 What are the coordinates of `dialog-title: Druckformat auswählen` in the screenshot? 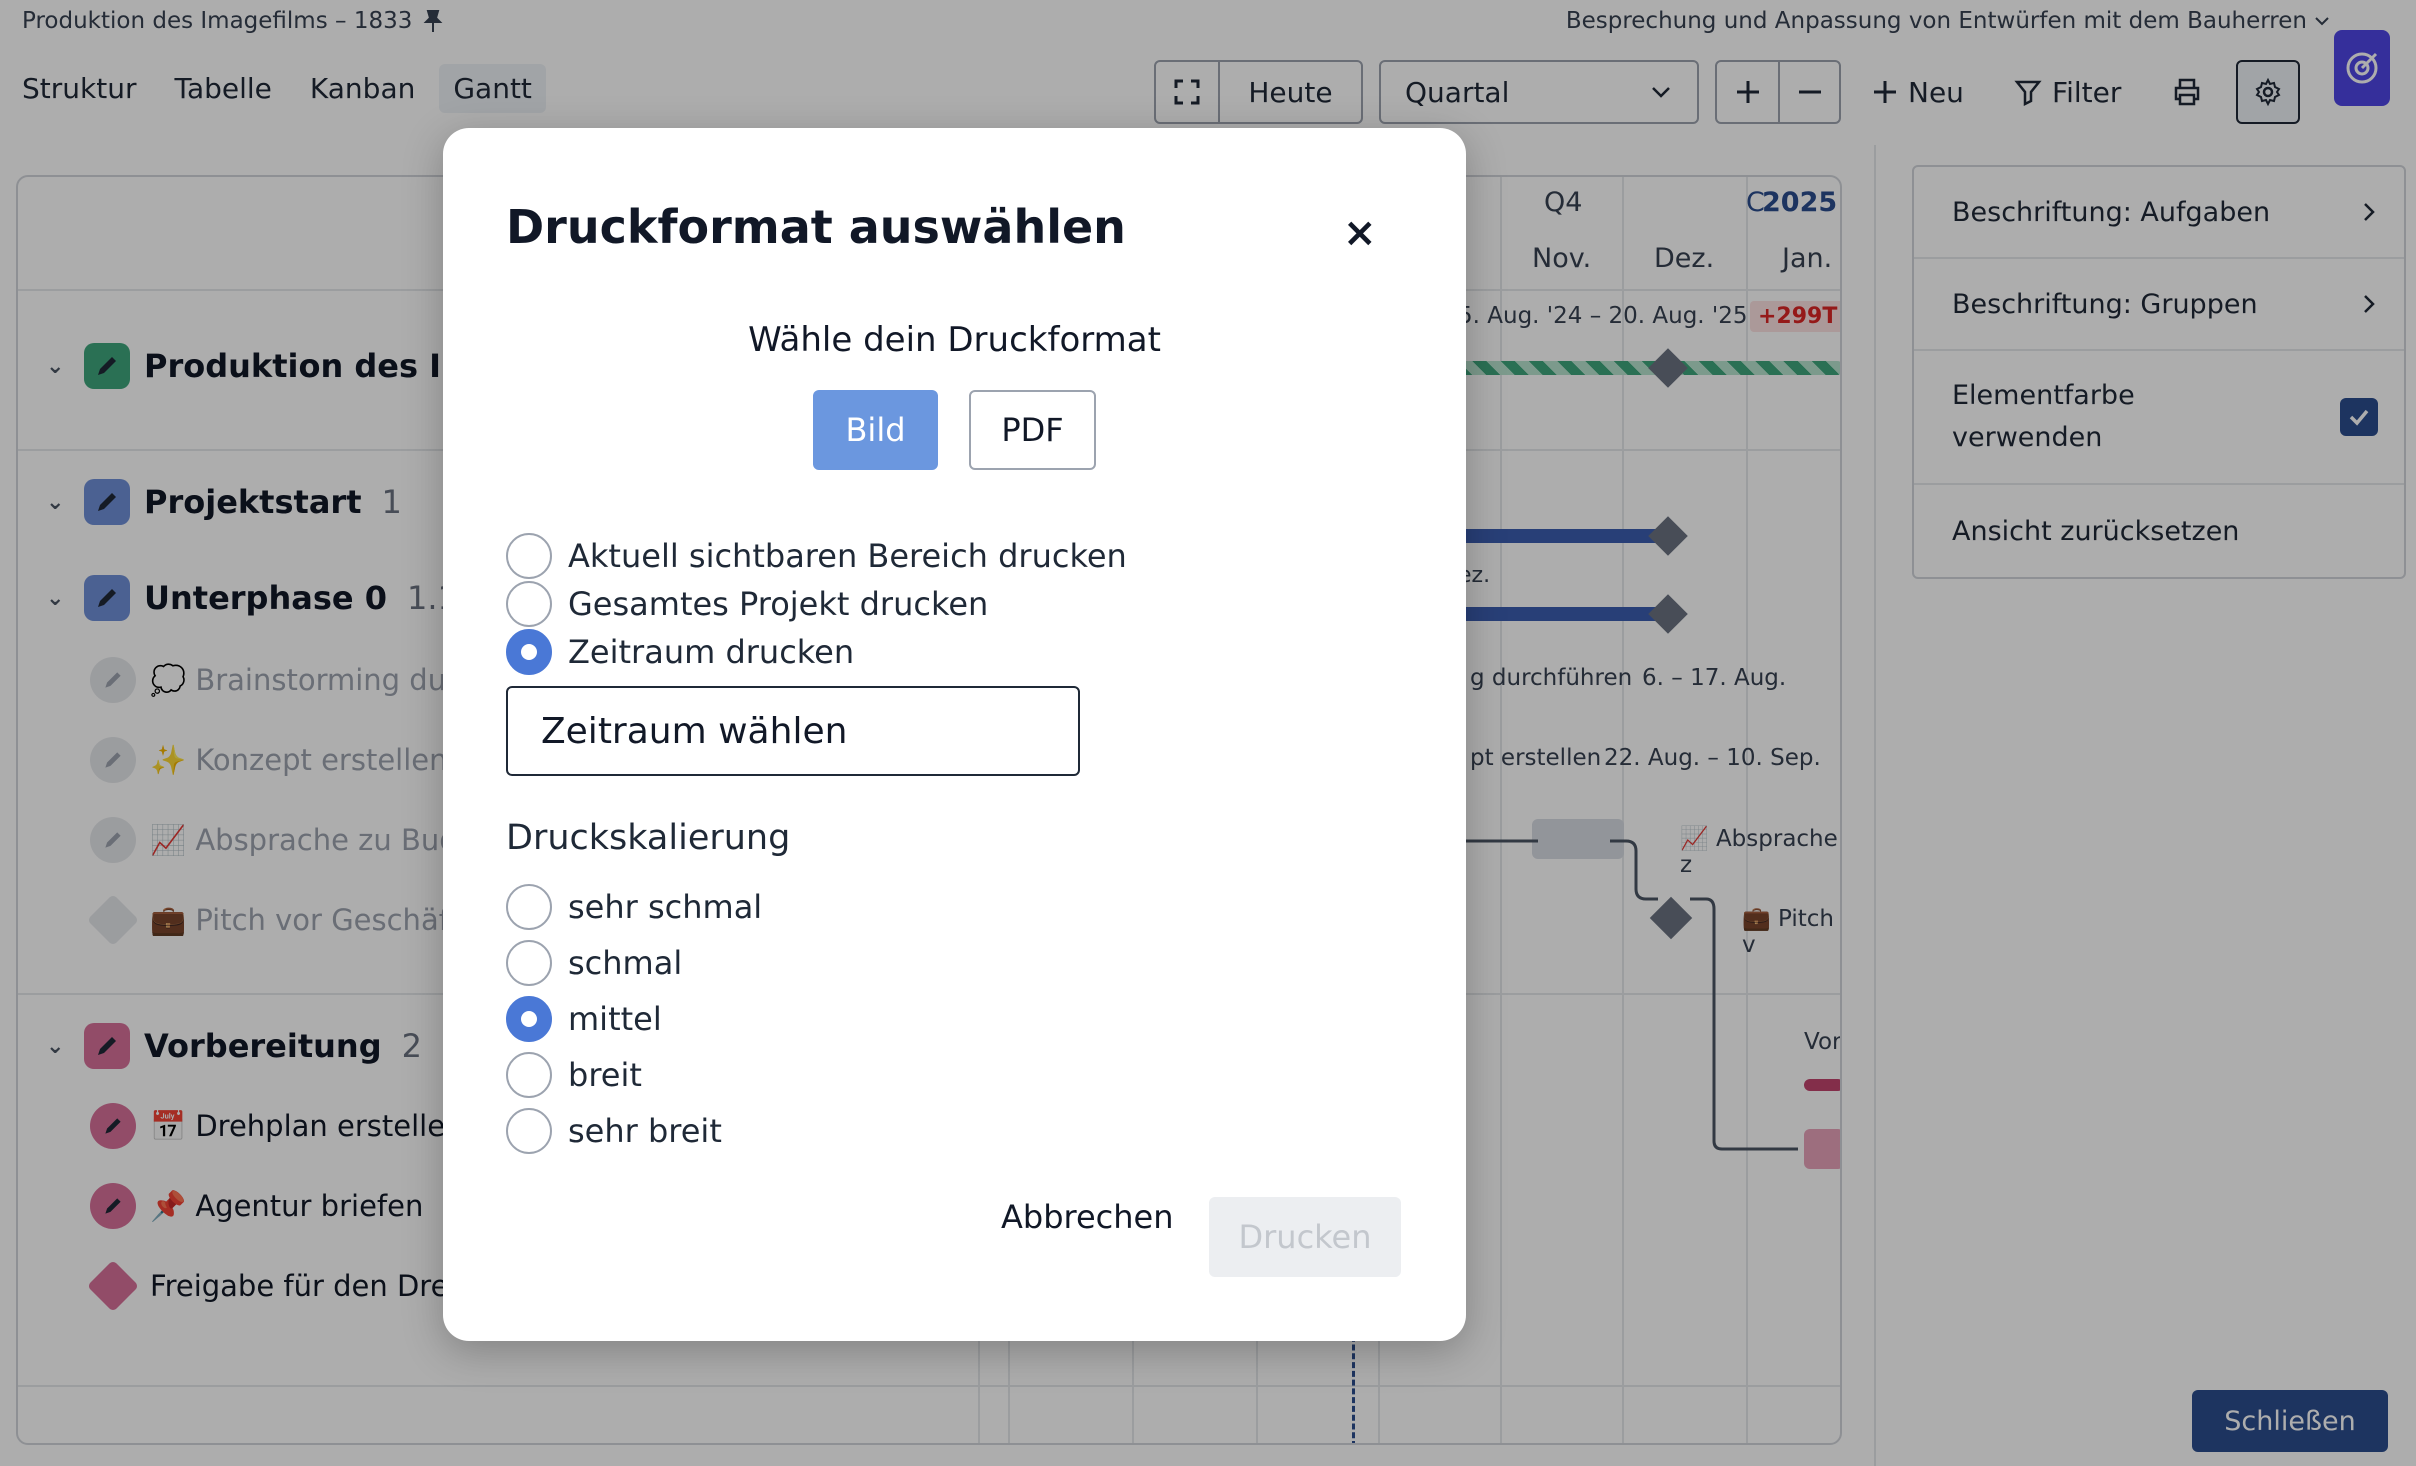 It's located at (816, 227).